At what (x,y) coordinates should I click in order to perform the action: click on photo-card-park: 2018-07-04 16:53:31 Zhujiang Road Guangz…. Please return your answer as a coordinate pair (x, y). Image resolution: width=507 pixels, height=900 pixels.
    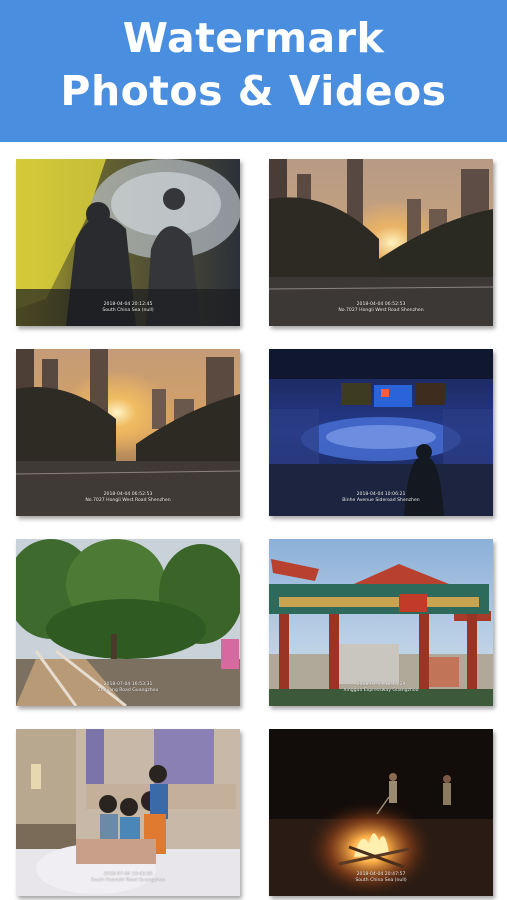
    Looking at the image, I should click on (128, 622).